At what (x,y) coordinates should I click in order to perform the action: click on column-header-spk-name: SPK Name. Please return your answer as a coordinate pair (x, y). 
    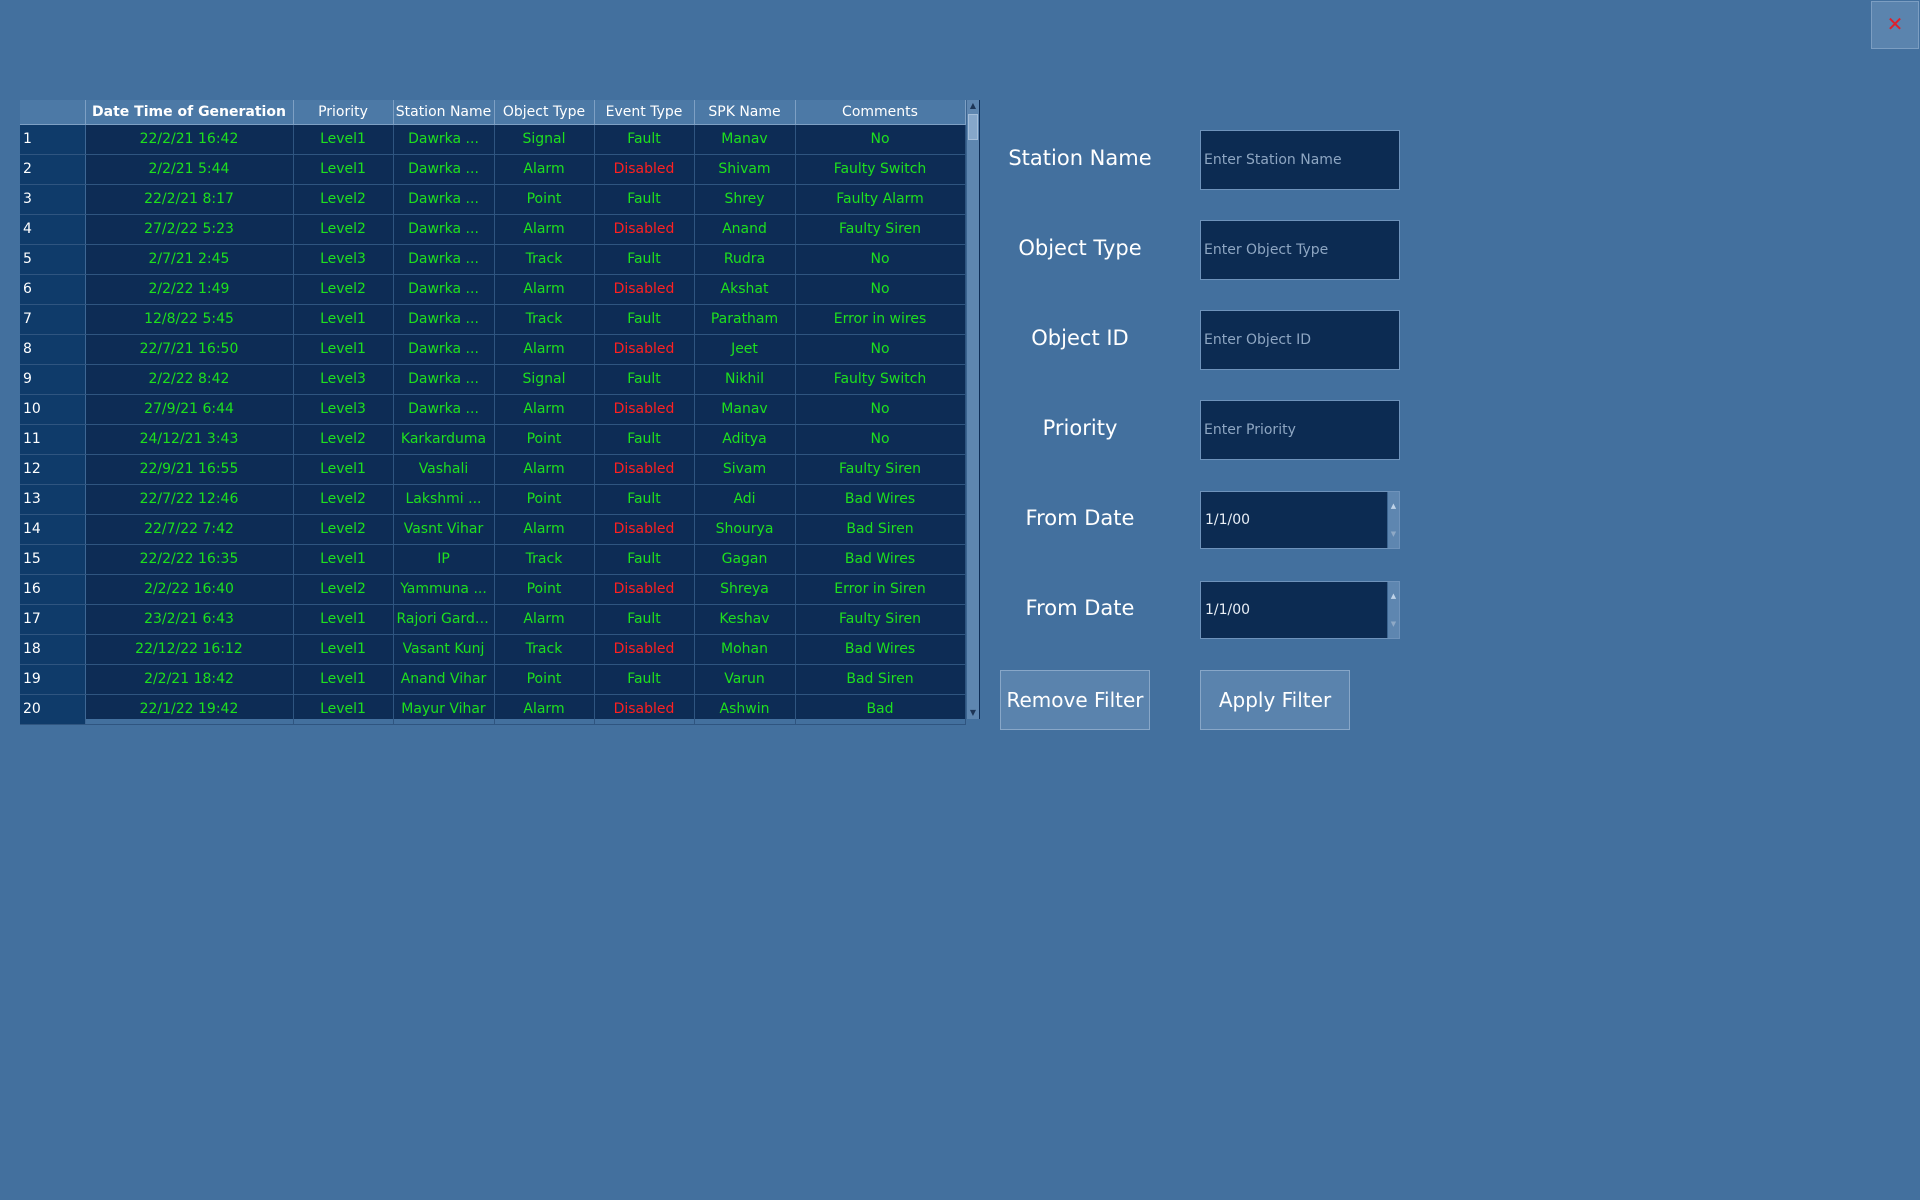
    Looking at the image, I should click on (745, 112).